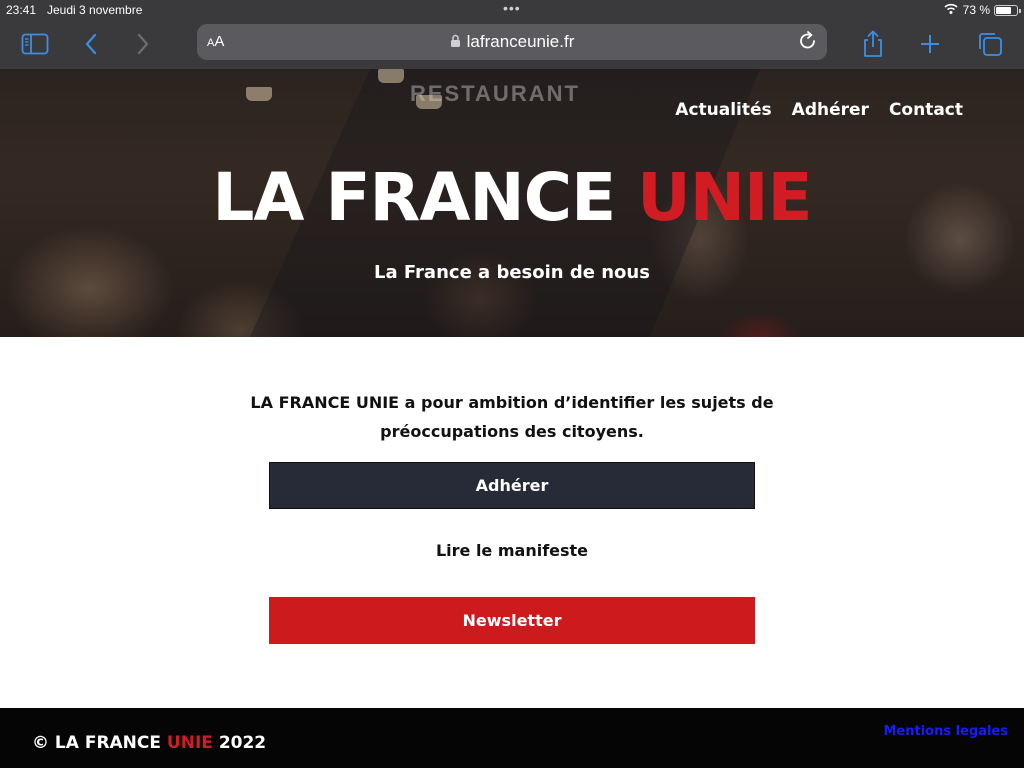 The width and height of the screenshot is (1024, 768). What do you see at coordinates (512, 738) in the screenshot?
I see `footer: © LA FRANCE UNIE 2022 Mentions legales` at bounding box center [512, 738].